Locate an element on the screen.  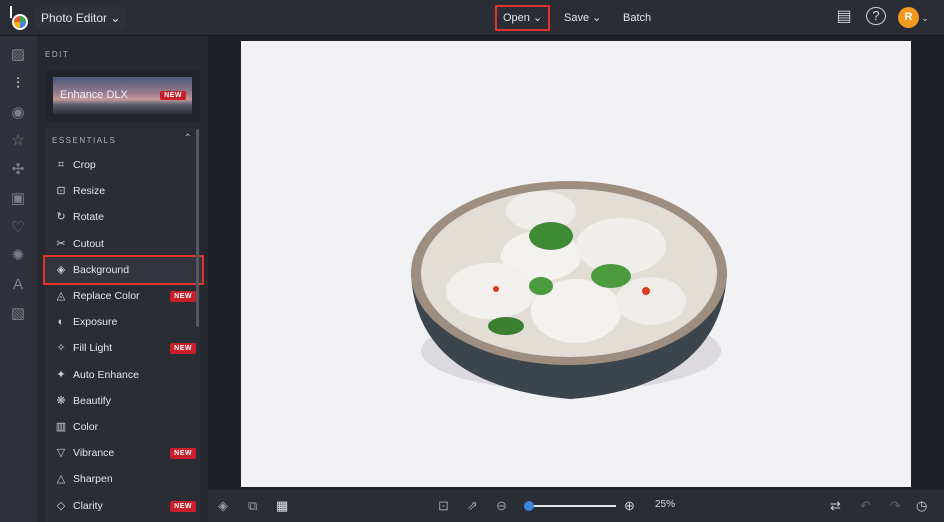
chevron-down-icon: ⌄ is located at coordinates (925, 18).